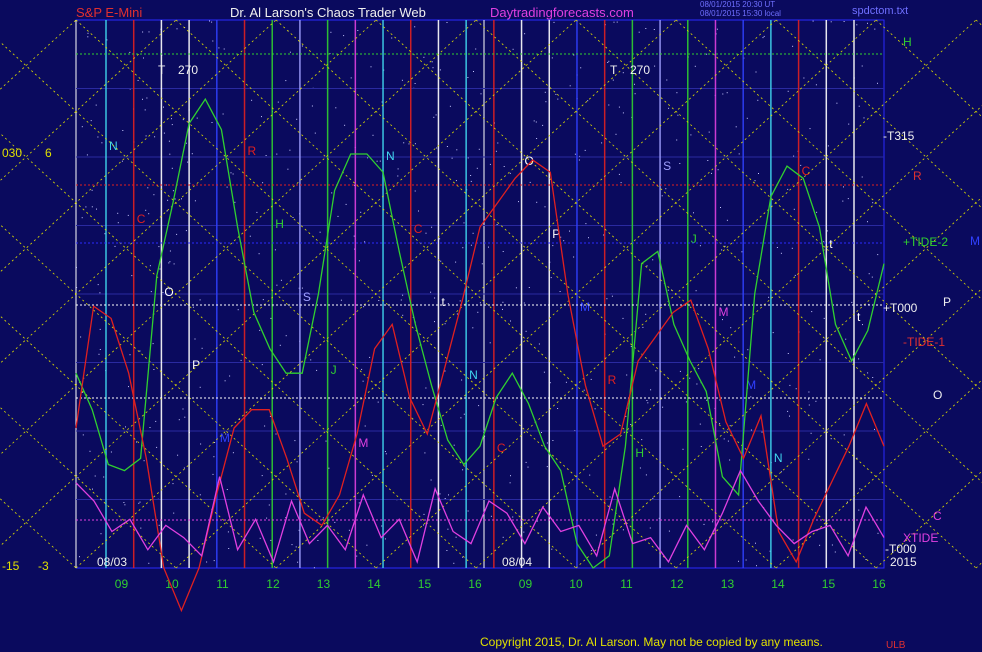 This screenshot has width=982, height=652. I want to click on x-tick-label: 10, so click(576, 584).